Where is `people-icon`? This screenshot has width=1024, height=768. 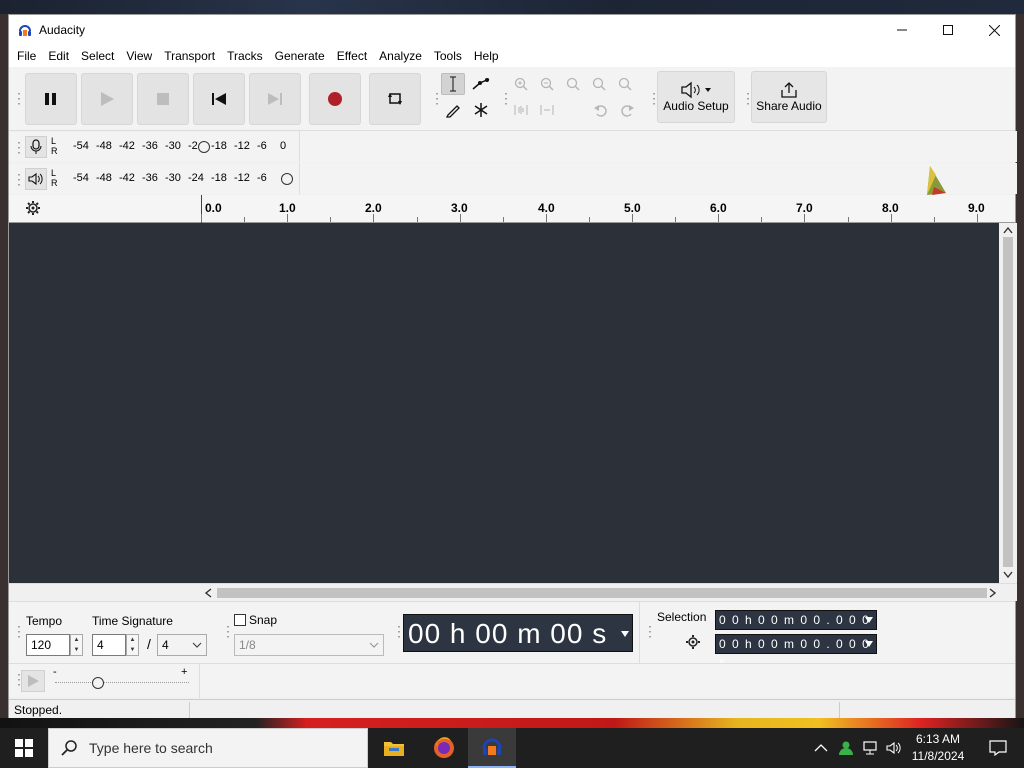
people-icon is located at coordinates (846, 748).